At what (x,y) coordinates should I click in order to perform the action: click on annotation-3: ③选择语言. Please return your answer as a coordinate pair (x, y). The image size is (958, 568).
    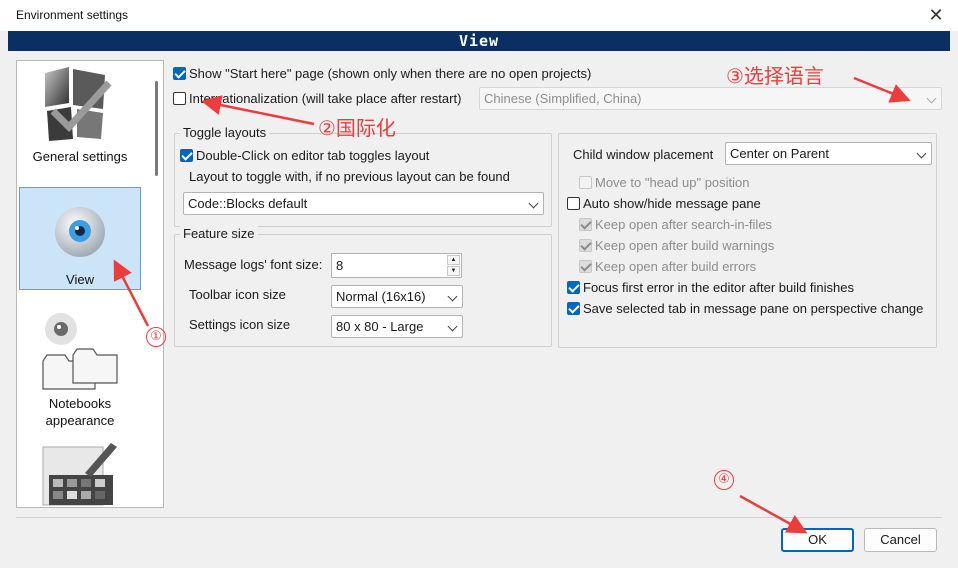
    Looking at the image, I should click on (775, 76).